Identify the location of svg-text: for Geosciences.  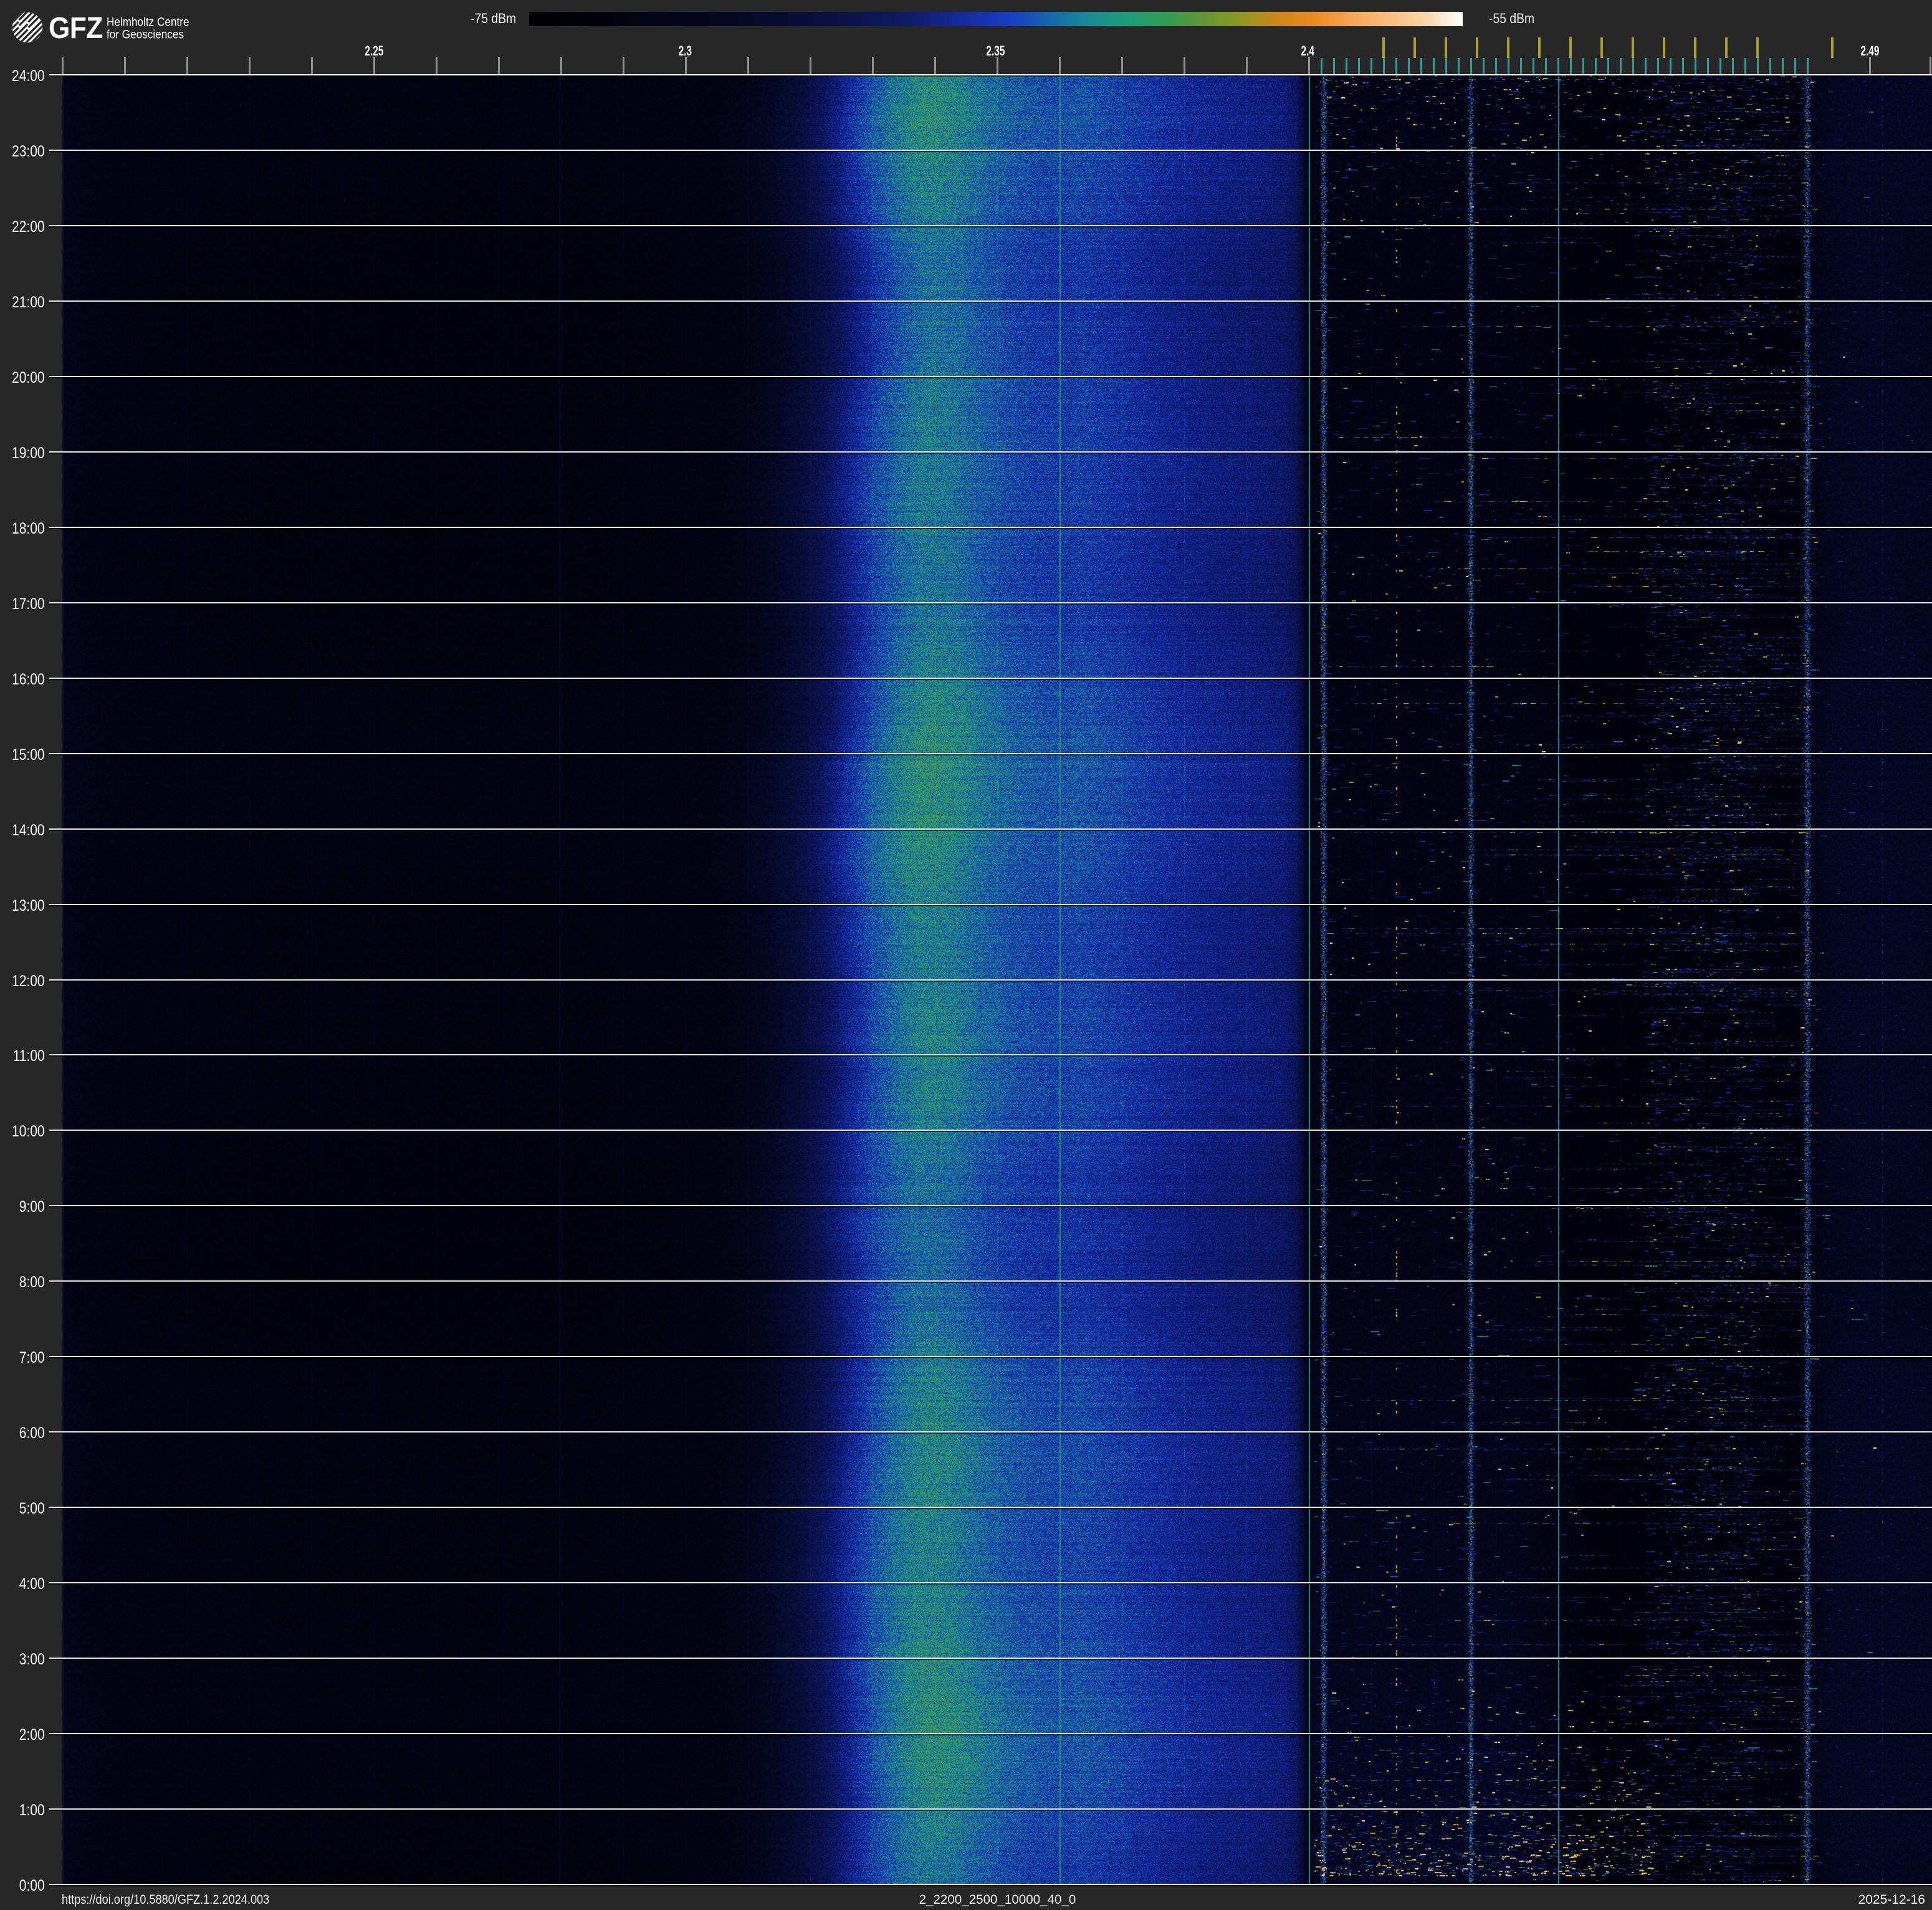
(145, 34).